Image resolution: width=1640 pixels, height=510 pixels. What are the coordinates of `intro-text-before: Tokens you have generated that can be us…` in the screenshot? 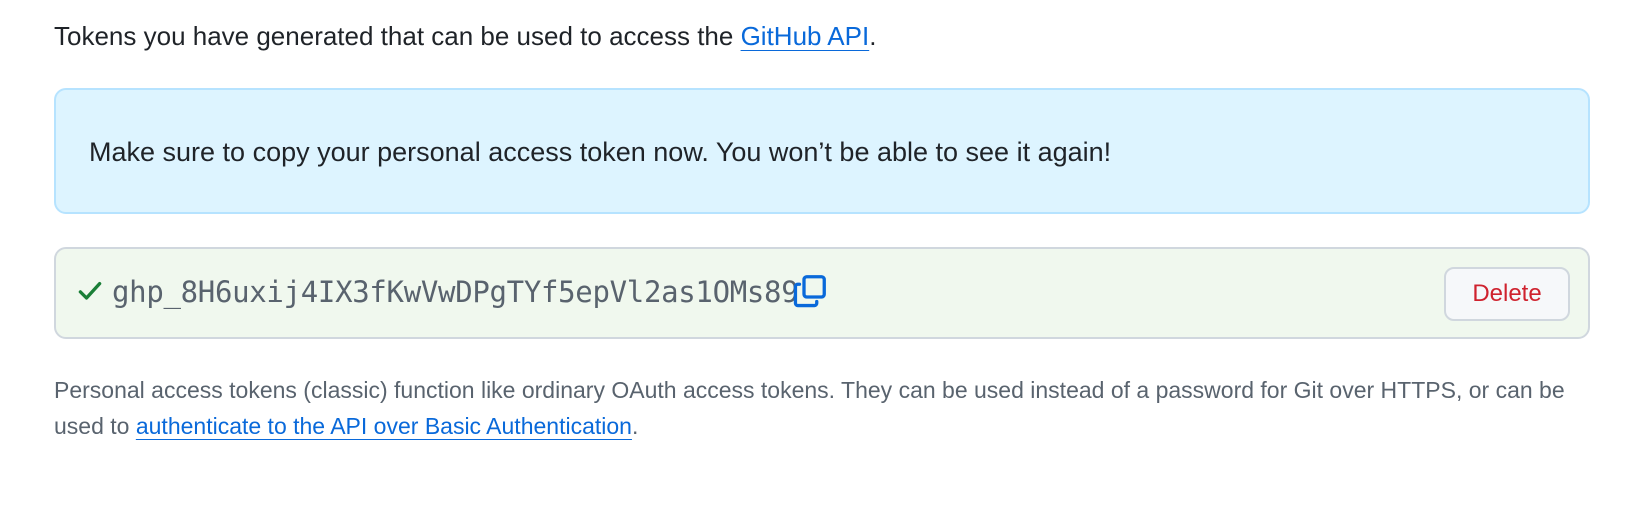 It's located at (397, 36).